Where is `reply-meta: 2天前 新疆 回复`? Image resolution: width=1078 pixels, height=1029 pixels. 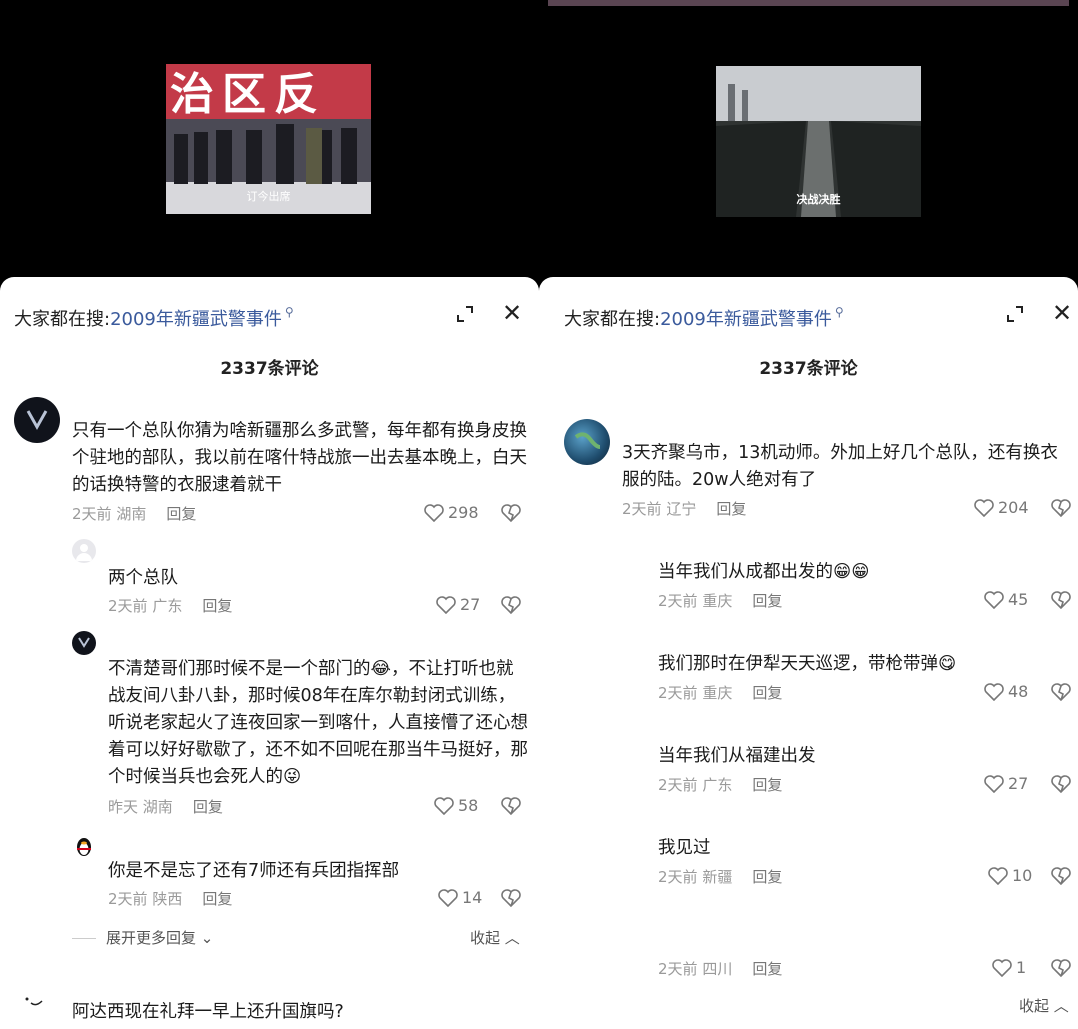
reply-meta: 2天前 新疆 回复 is located at coordinates (720, 877).